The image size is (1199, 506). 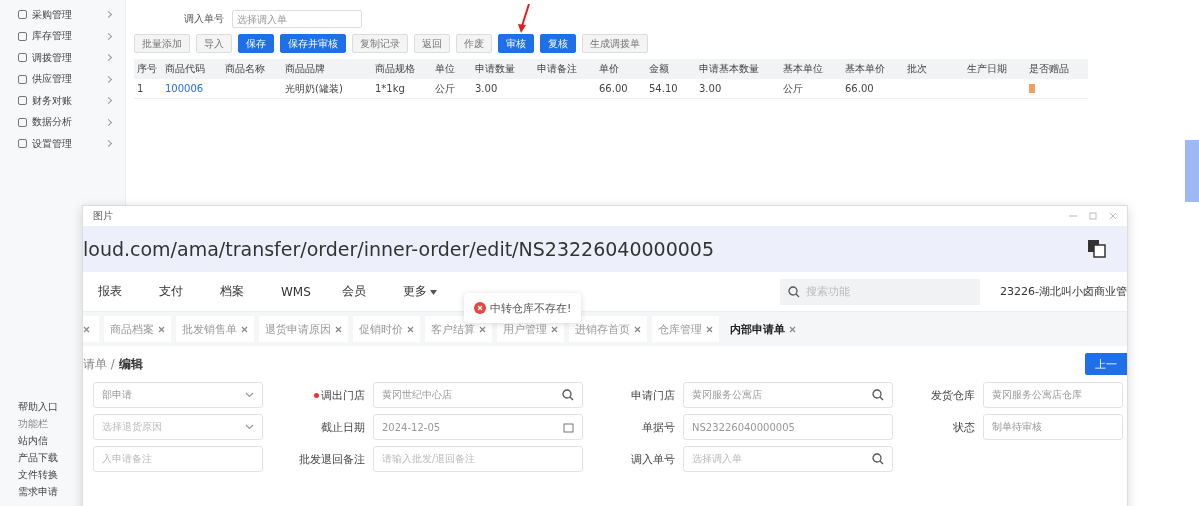 What do you see at coordinates (558, 43) in the screenshot?
I see `toolbar-button: 复核` at bounding box center [558, 43].